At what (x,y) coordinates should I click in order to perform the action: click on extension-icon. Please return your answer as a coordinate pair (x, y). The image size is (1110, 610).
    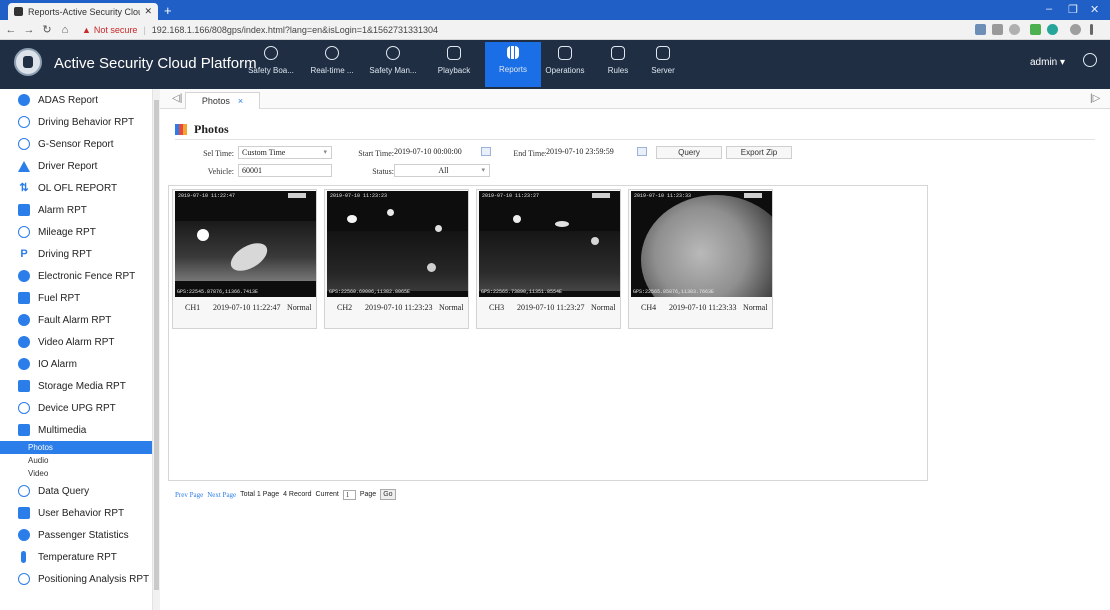
    Looking at the image, I should click on (1035, 29).